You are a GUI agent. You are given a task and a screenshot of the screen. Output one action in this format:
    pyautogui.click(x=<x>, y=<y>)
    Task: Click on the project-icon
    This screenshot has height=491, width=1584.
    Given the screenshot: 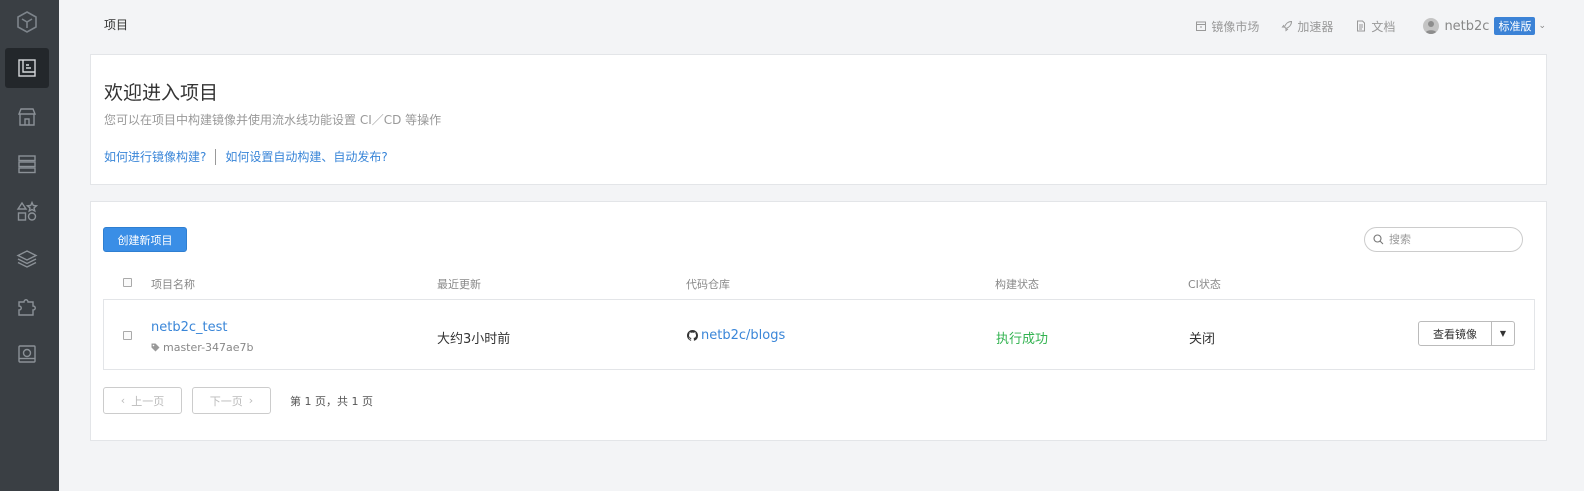 What is the action you would take?
    pyautogui.click(x=27, y=68)
    